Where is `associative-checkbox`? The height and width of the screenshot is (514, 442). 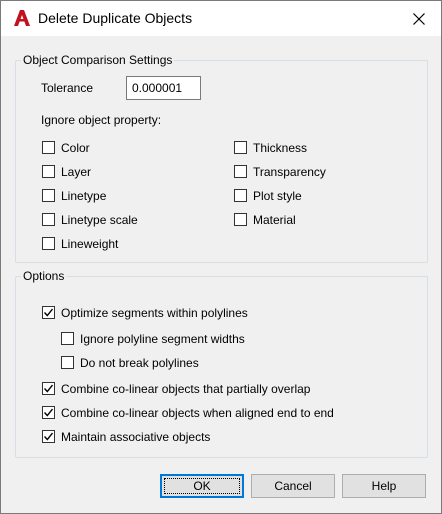
associative-checkbox is located at coordinates (48, 436).